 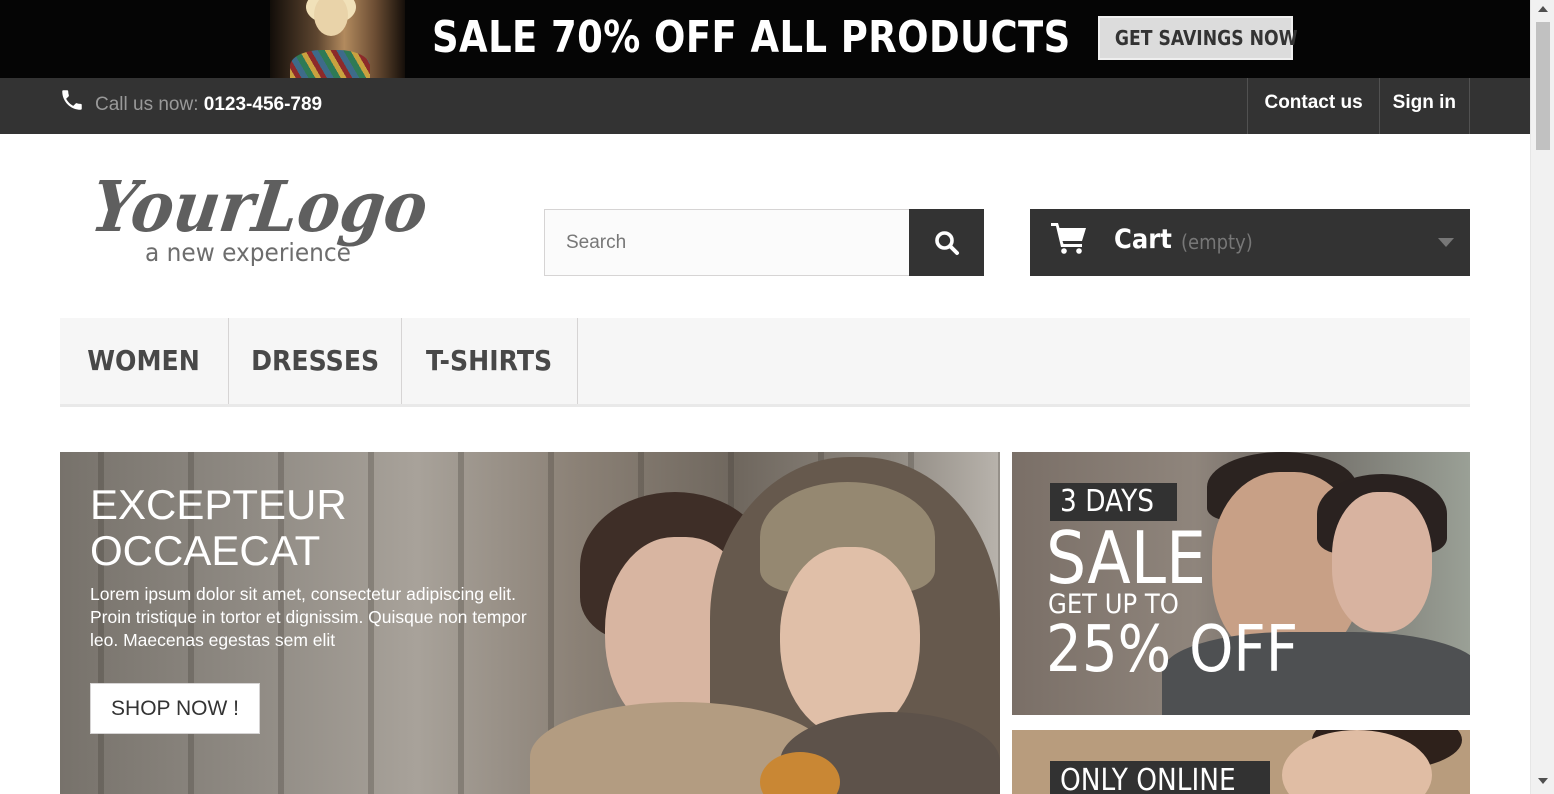 I want to click on search-button, so click(x=946, y=242).